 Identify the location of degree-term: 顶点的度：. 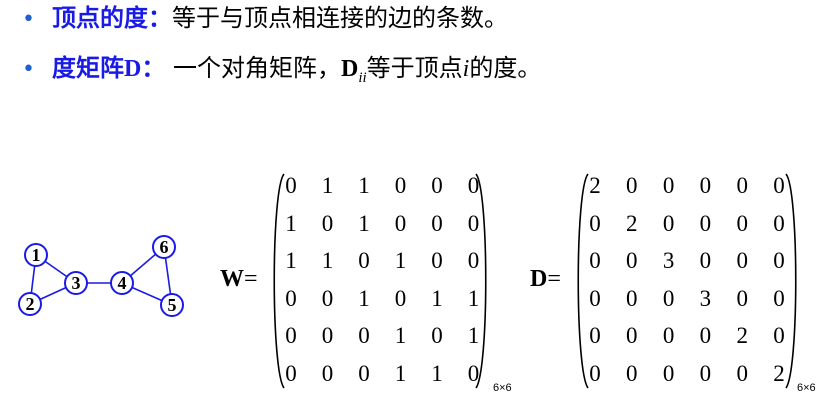
(112, 18).